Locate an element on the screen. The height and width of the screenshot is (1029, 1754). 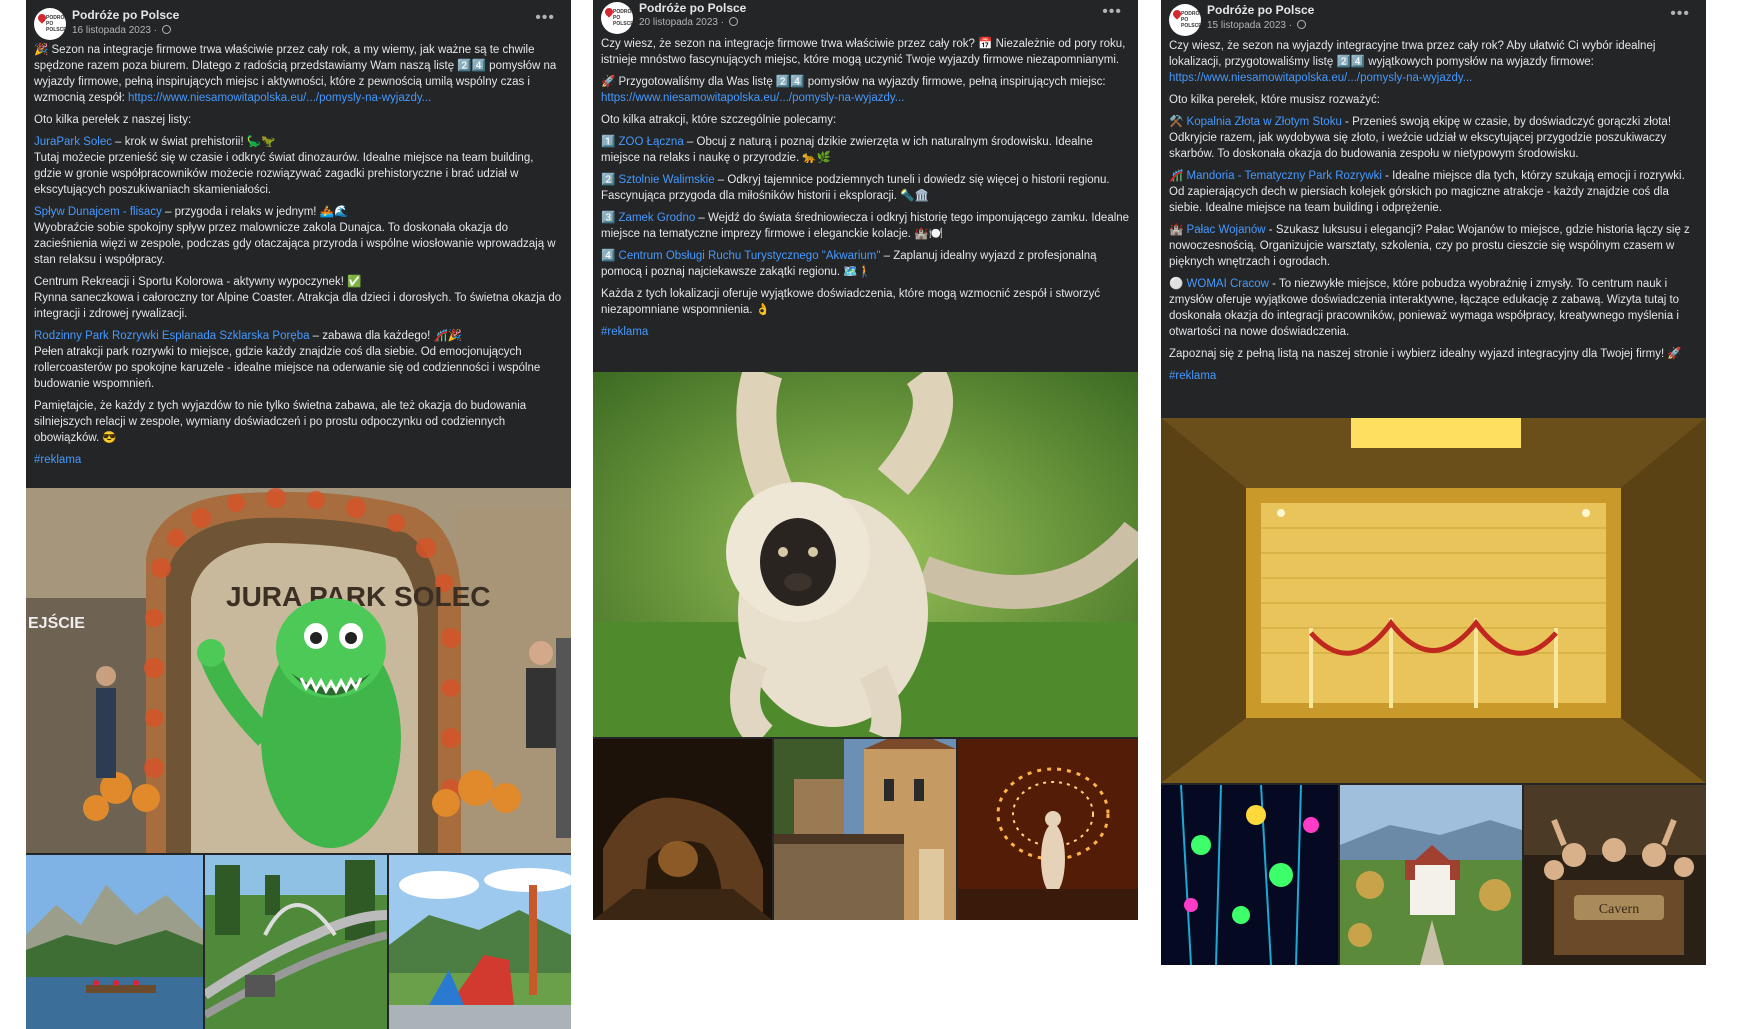
post-thumbnail-row: Cavern is located at coordinates (1433, 875).